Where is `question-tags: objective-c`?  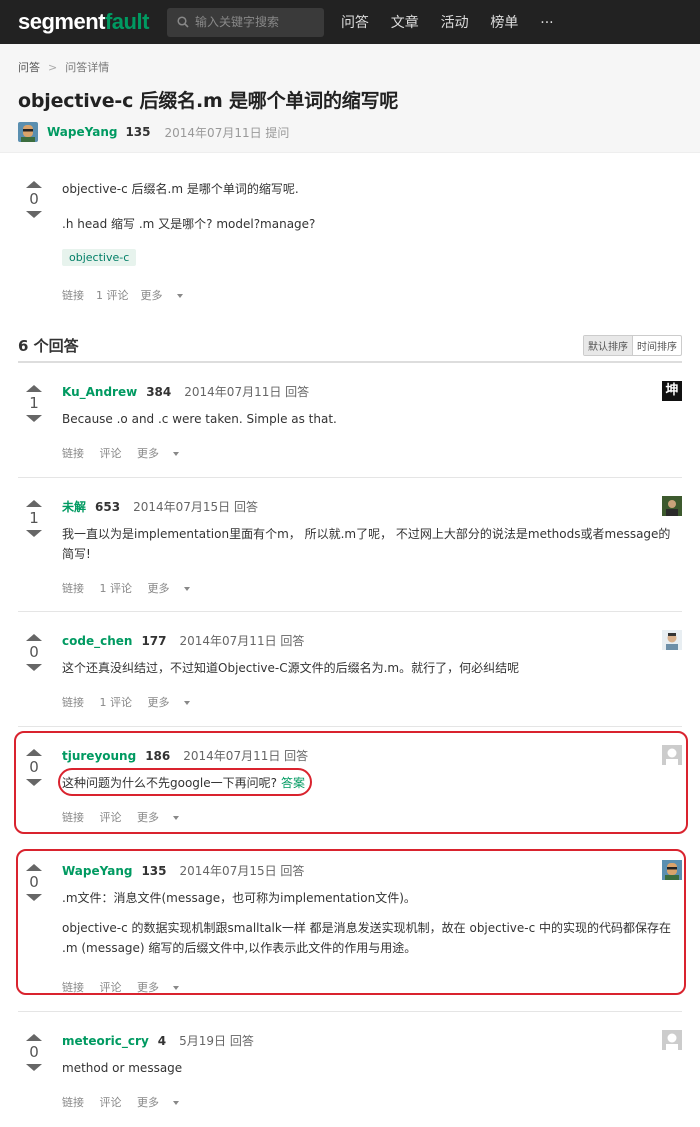
question-tags: objective-c is located at coordinates (99, 257).